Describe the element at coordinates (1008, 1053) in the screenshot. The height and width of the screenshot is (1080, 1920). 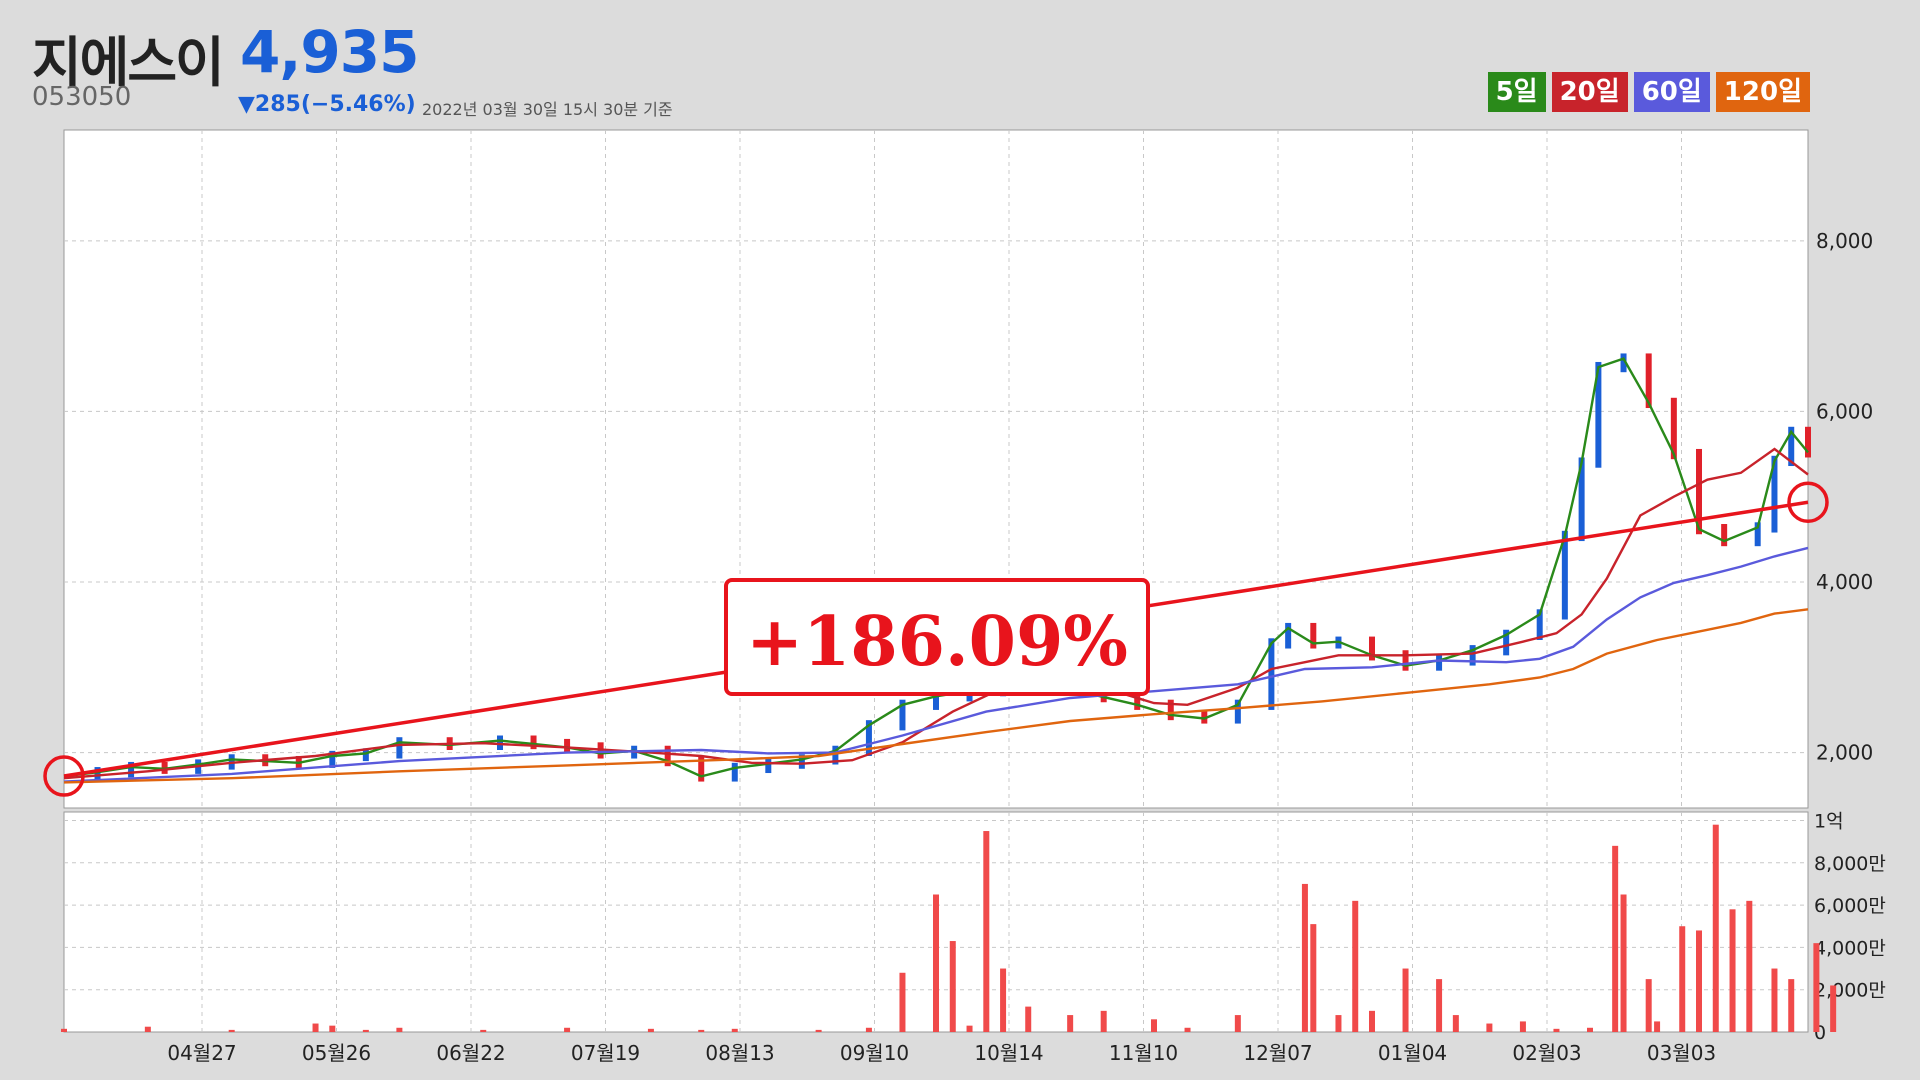
I see `x-tick-label: 10월14` at that location.